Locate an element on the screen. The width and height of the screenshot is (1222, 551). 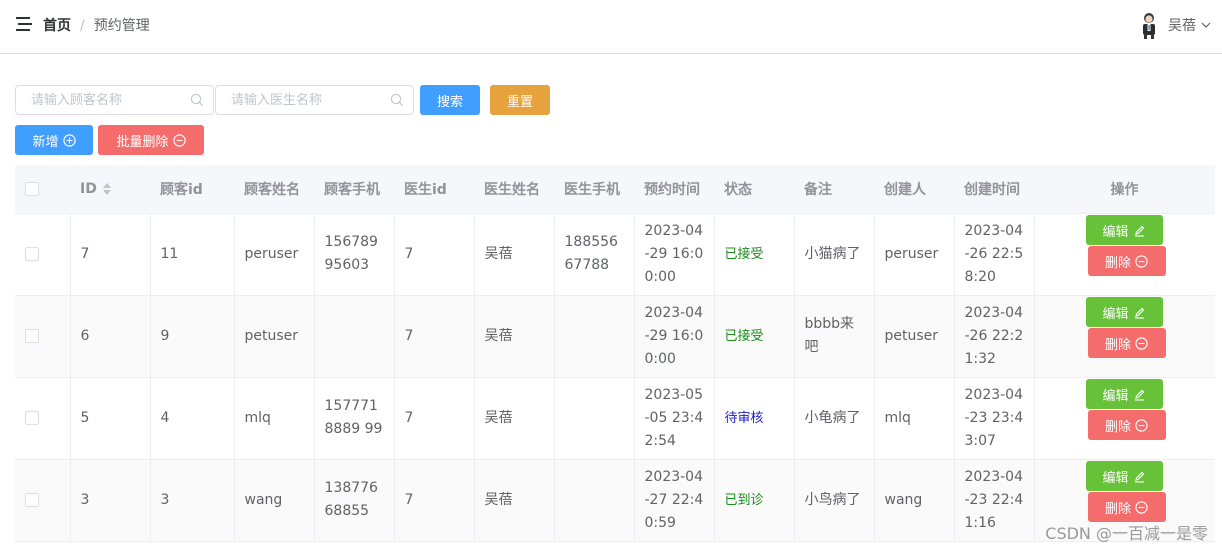
cell-creator: petuser is located at coordinates (914, 336).